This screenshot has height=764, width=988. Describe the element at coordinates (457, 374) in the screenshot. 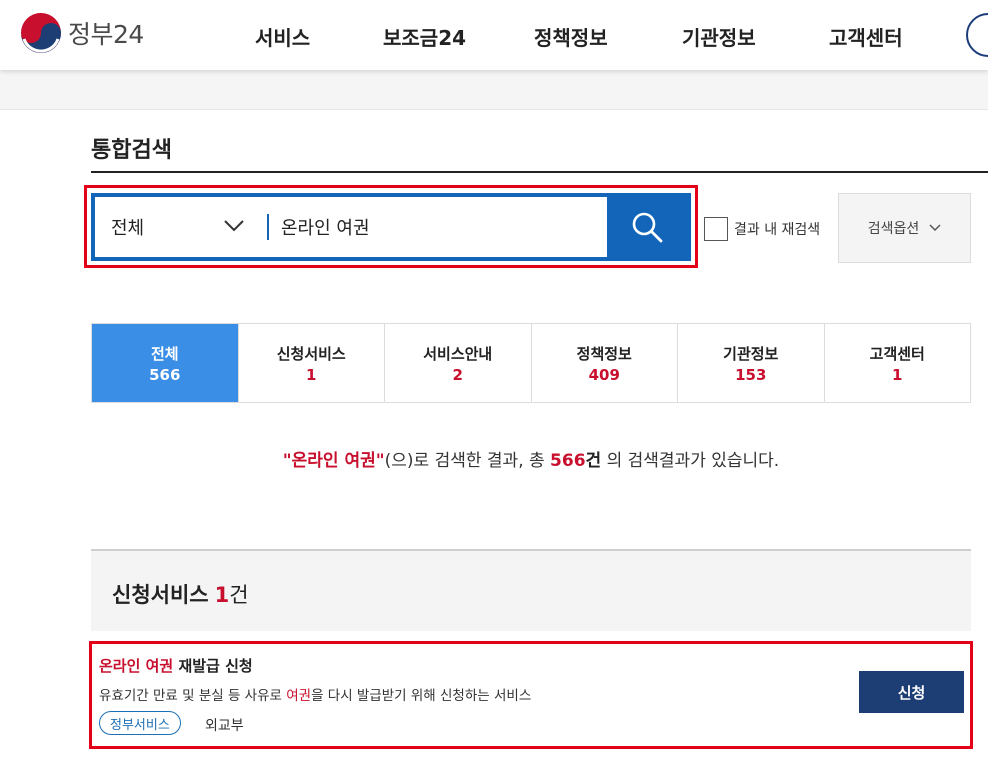

I see `tab-count: 2` at that location.